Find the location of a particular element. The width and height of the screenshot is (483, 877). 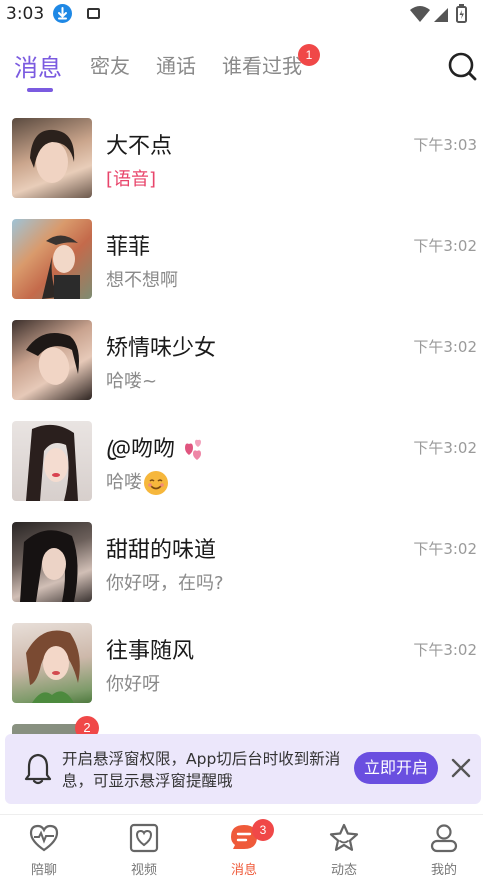

nav-messages: 3 消息 is located at coordinates (244, 846).